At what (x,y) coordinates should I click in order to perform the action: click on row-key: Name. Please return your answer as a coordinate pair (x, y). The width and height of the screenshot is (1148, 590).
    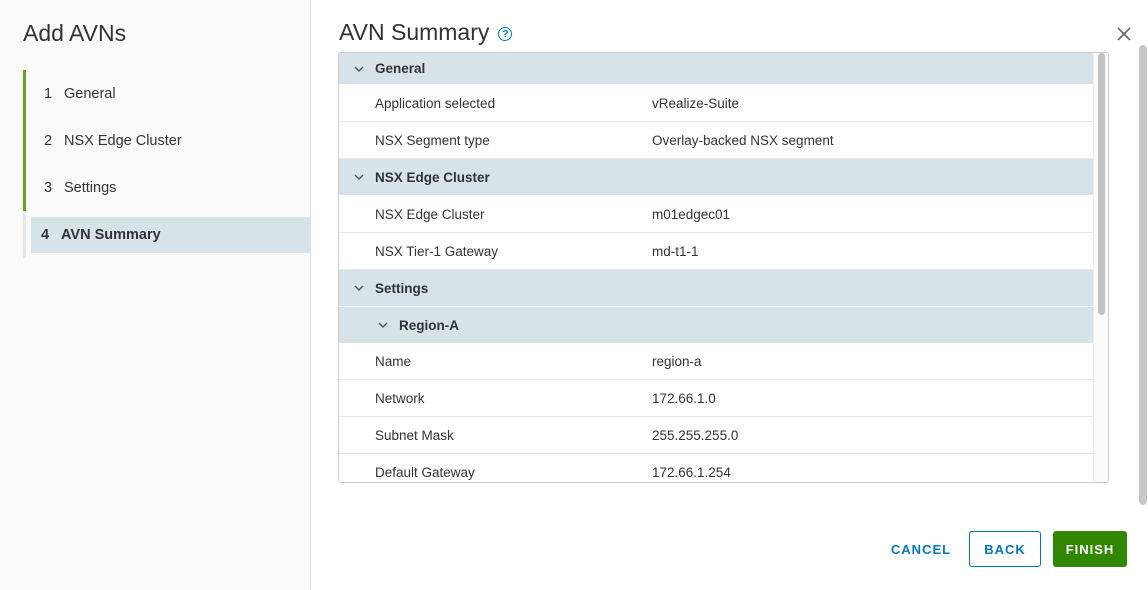
    Looking at the image, I should click on (393, 361).